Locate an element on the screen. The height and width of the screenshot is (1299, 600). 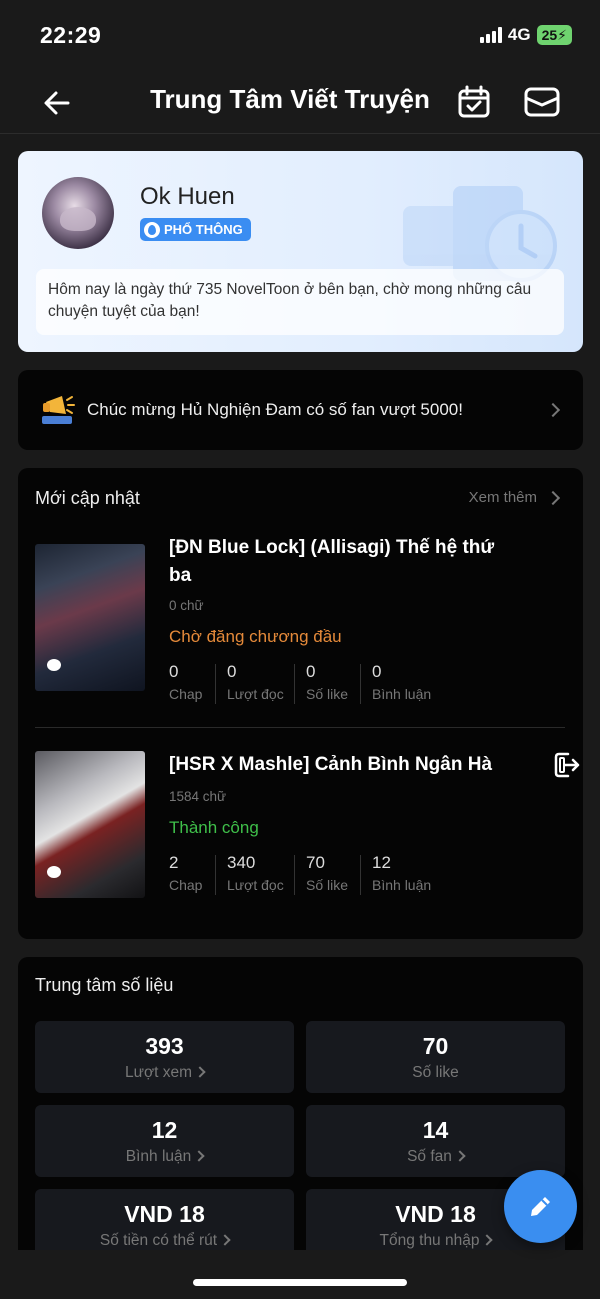
stat-value: 12 is located at coordinates (381, 862).